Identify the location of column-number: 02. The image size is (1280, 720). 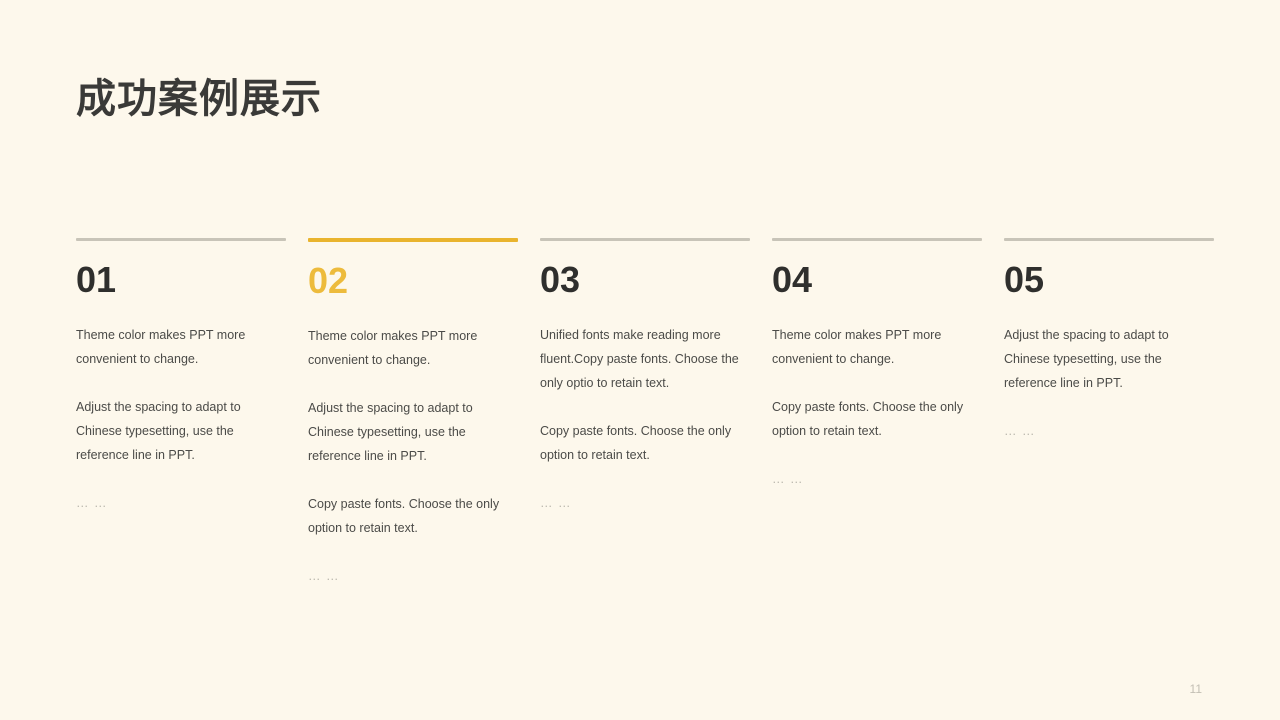
(328, 280).